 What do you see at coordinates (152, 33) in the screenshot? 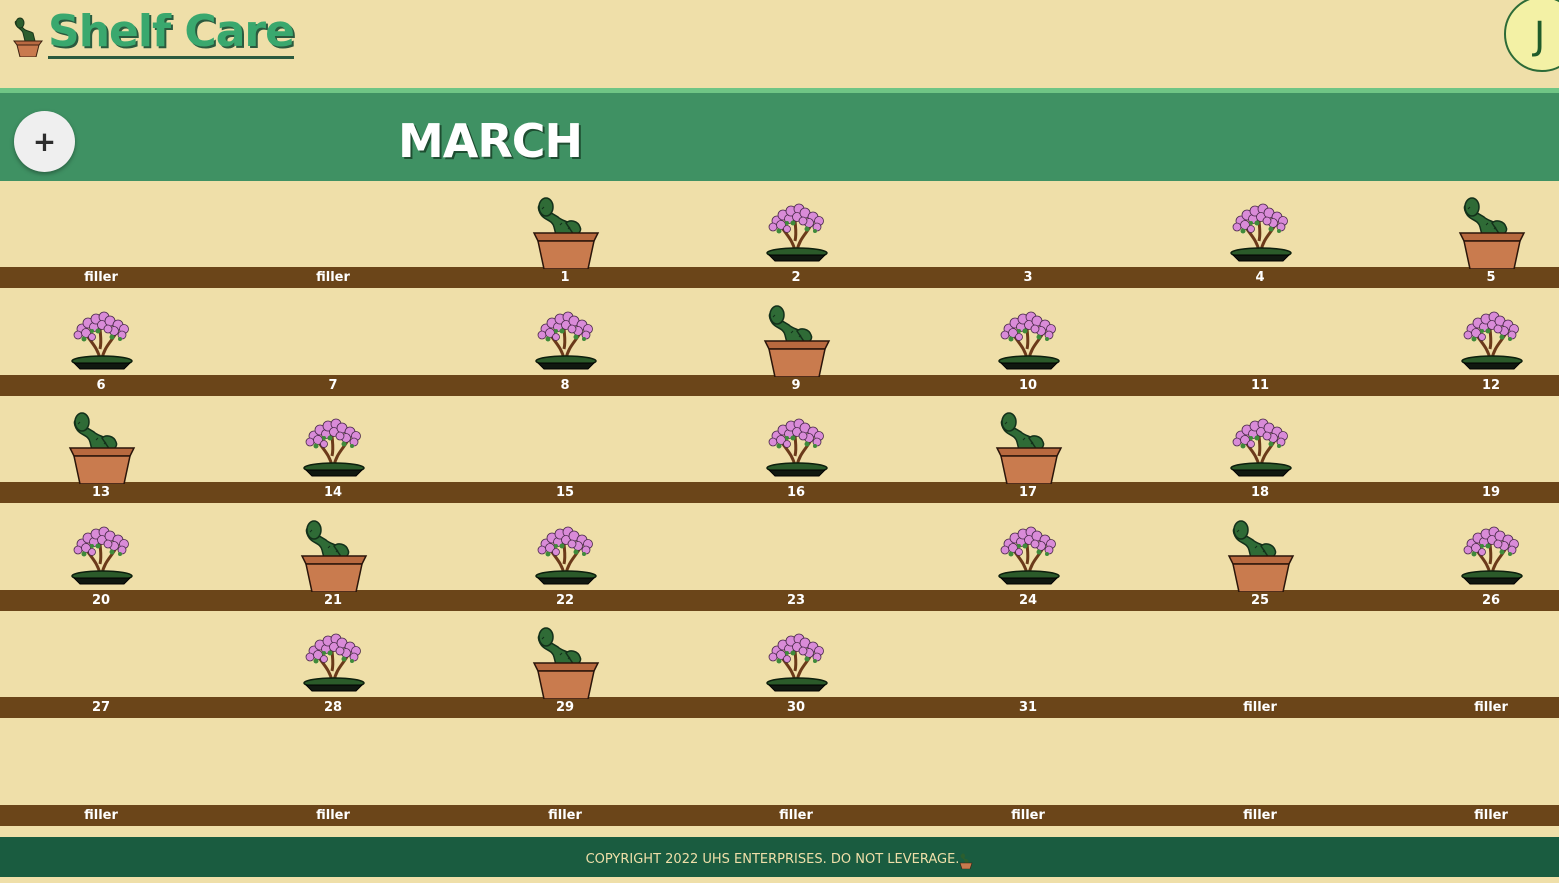
I see `app-logo-link: Shelf Care` at bounding box center [152, 33].